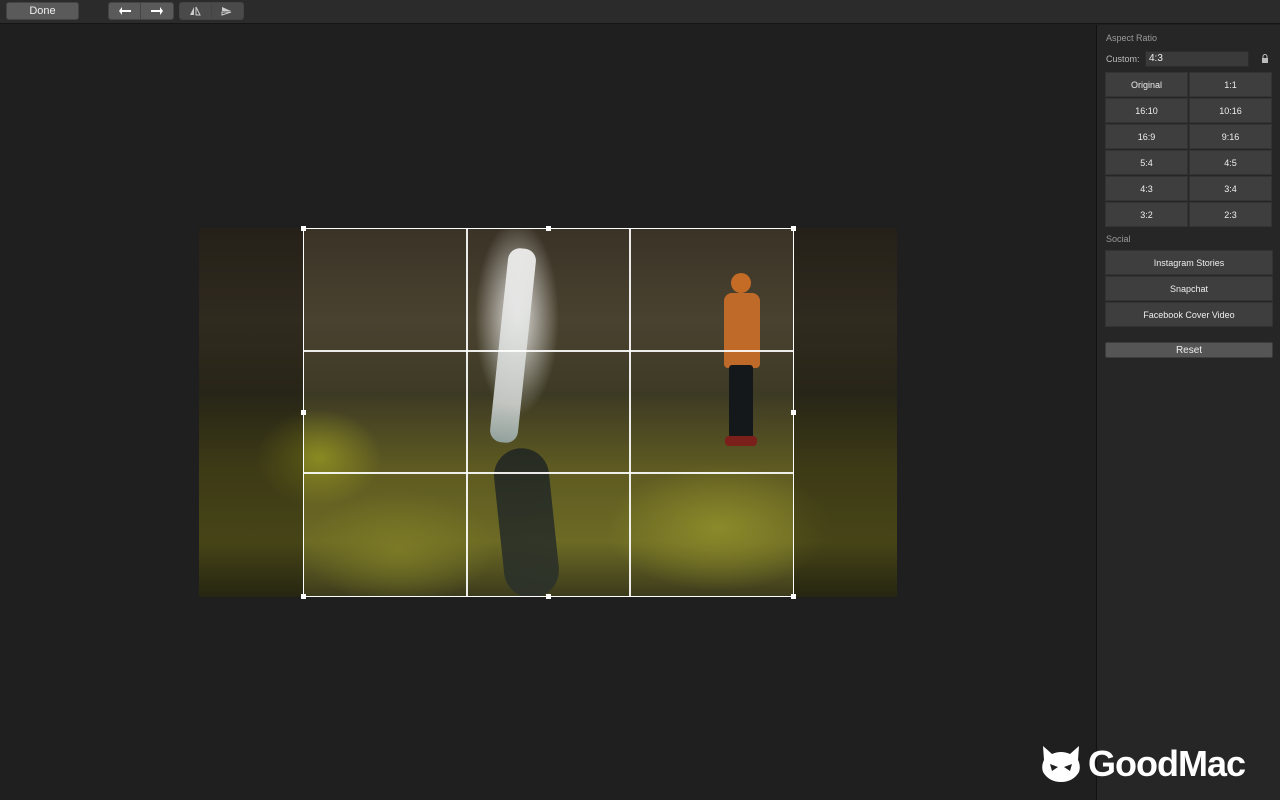  Describe the element at coordinates (227, 11) in the screenshot. I see `flip-vertical-icon` at that location.